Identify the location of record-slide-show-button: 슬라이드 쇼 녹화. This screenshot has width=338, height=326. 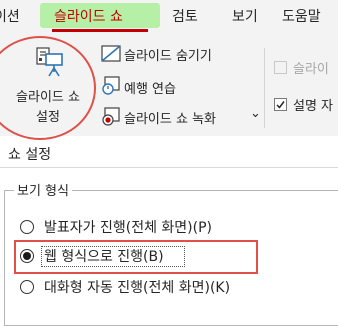
(170, 117).